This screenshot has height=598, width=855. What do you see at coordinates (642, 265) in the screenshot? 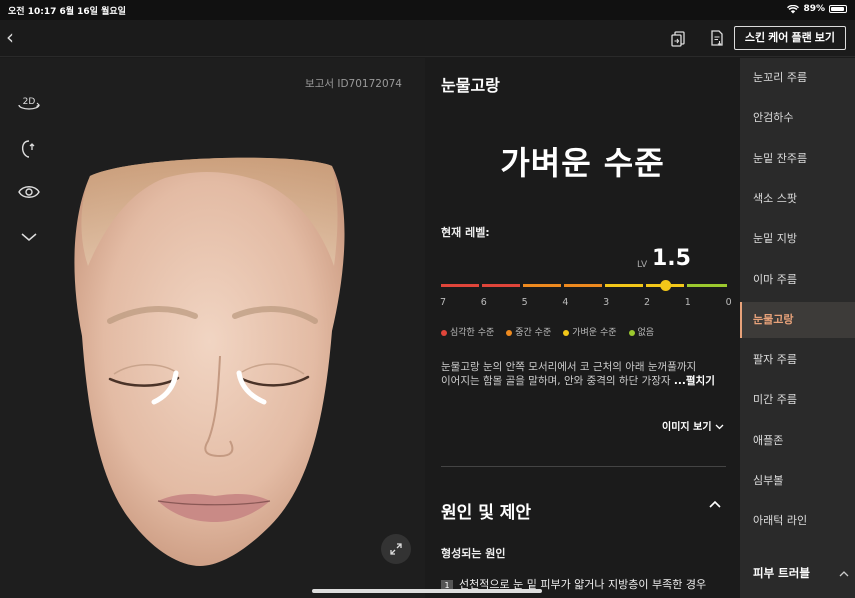
I see `lv-prefix: LV` at bounding box center [642, 265].